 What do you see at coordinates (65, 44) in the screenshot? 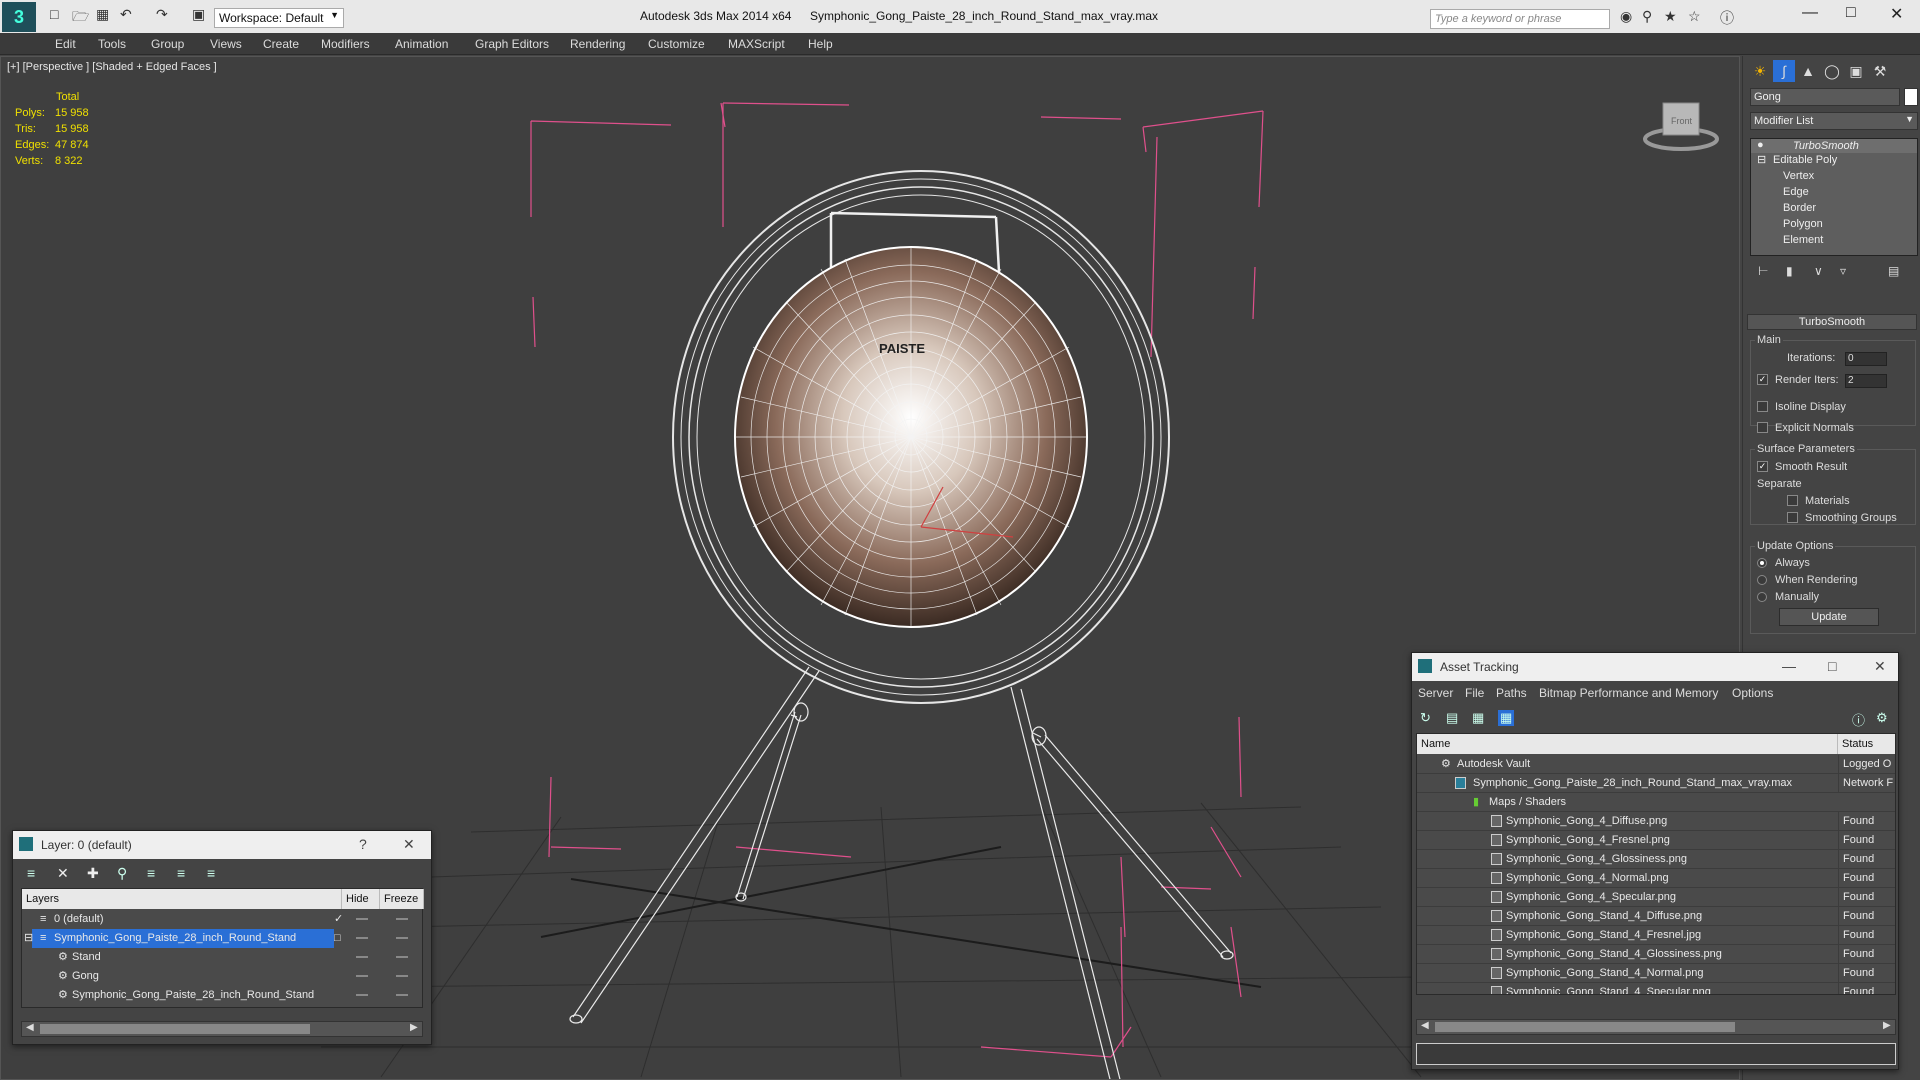
I see `menu-edit: Edit` at bounding box center [65, 44].